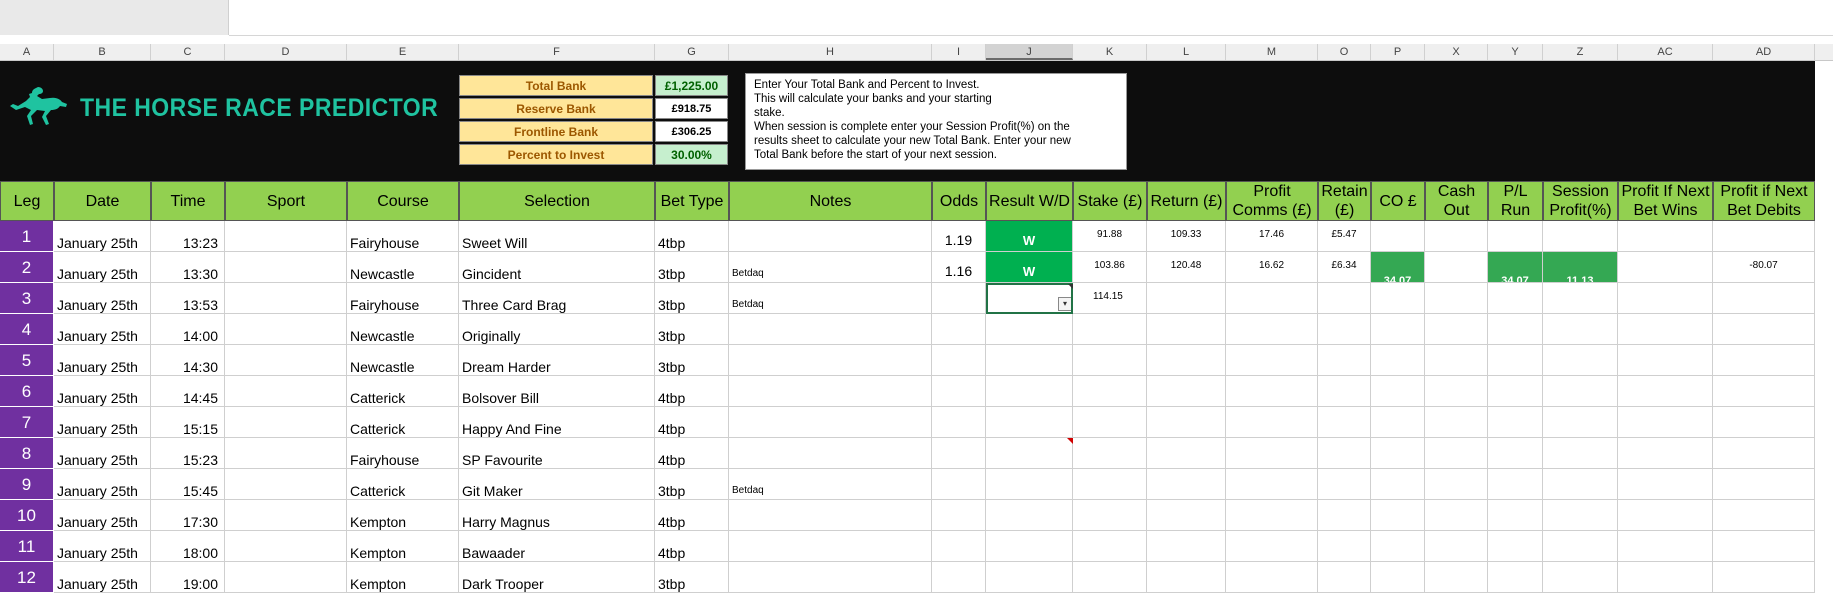 This screenshot has height=593, width=1833. What do you see at coordinates (1186, 267) in the screenshot?
I see `cell-return: 120.48` at bounding box center [1186, 267].